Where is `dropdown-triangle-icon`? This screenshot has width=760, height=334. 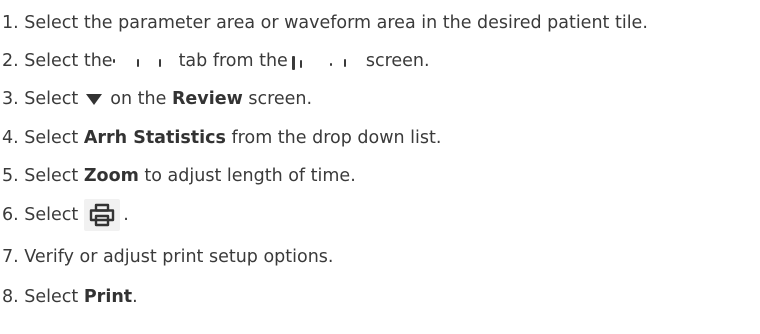
dropdown-triangle-icon is located at coordinates (94, 99).